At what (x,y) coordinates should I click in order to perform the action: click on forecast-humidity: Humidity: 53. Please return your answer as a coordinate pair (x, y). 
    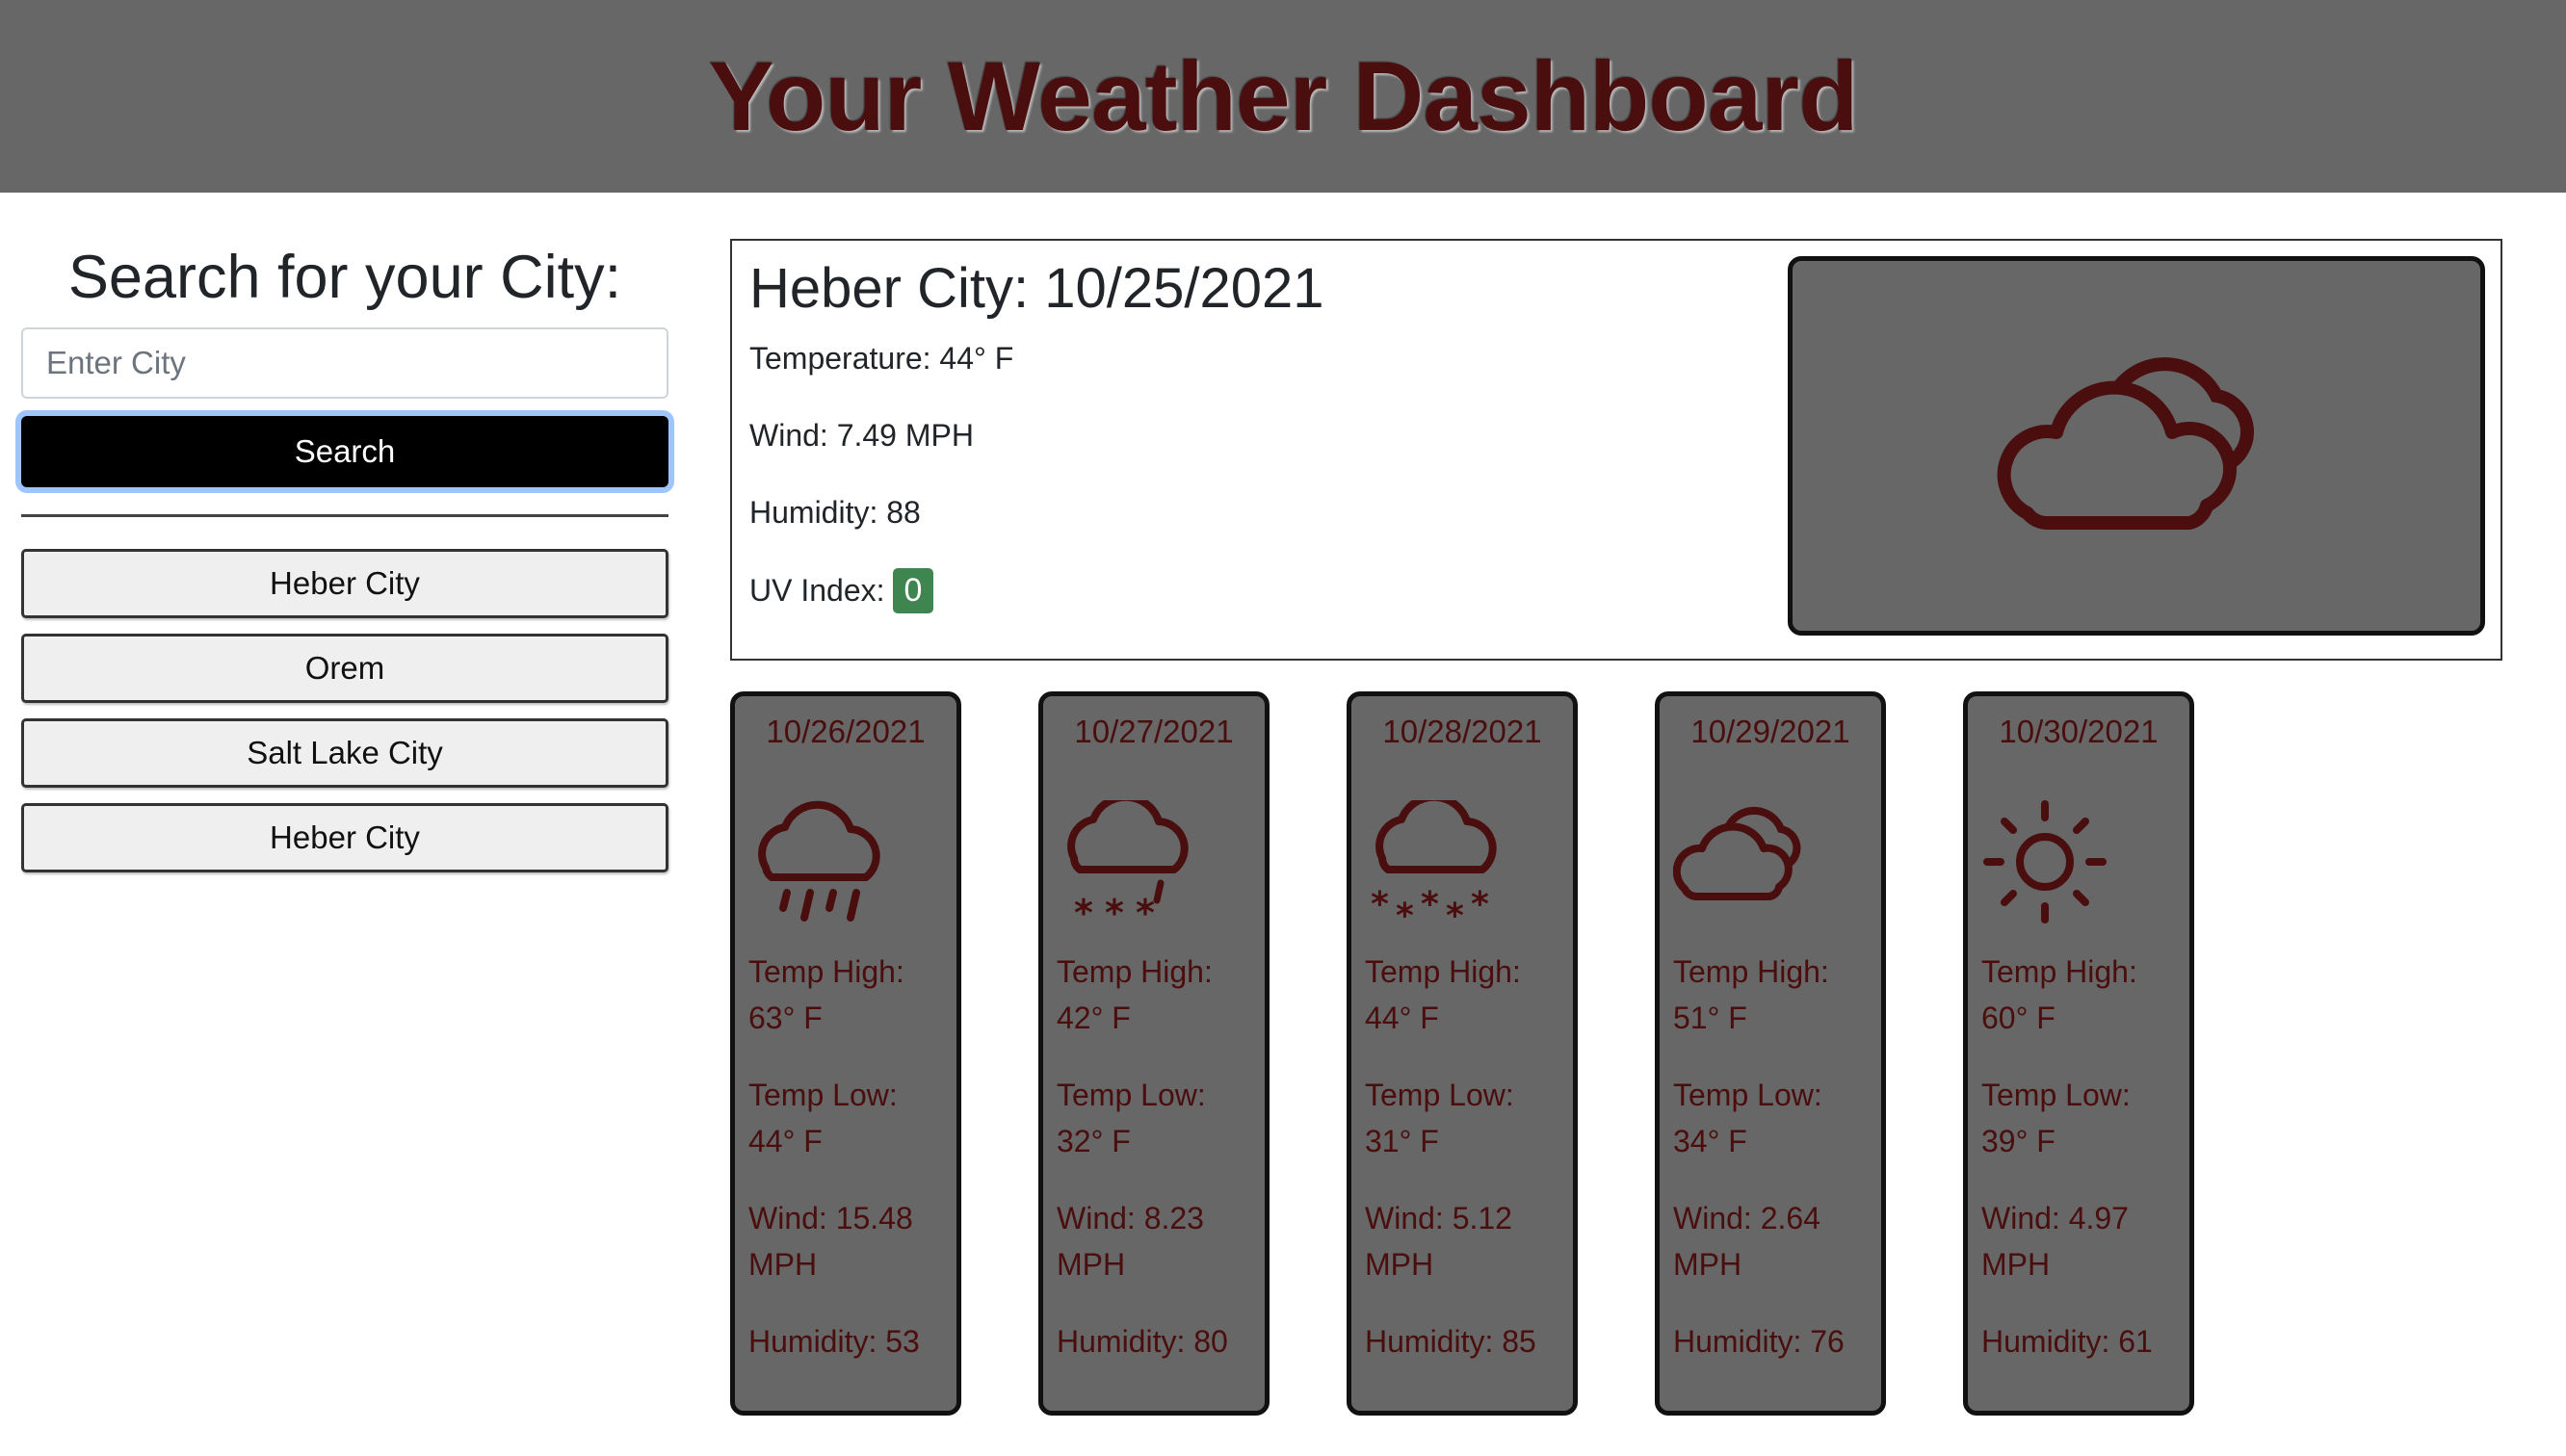
    Looking at the image, I should click on (834, 1341).